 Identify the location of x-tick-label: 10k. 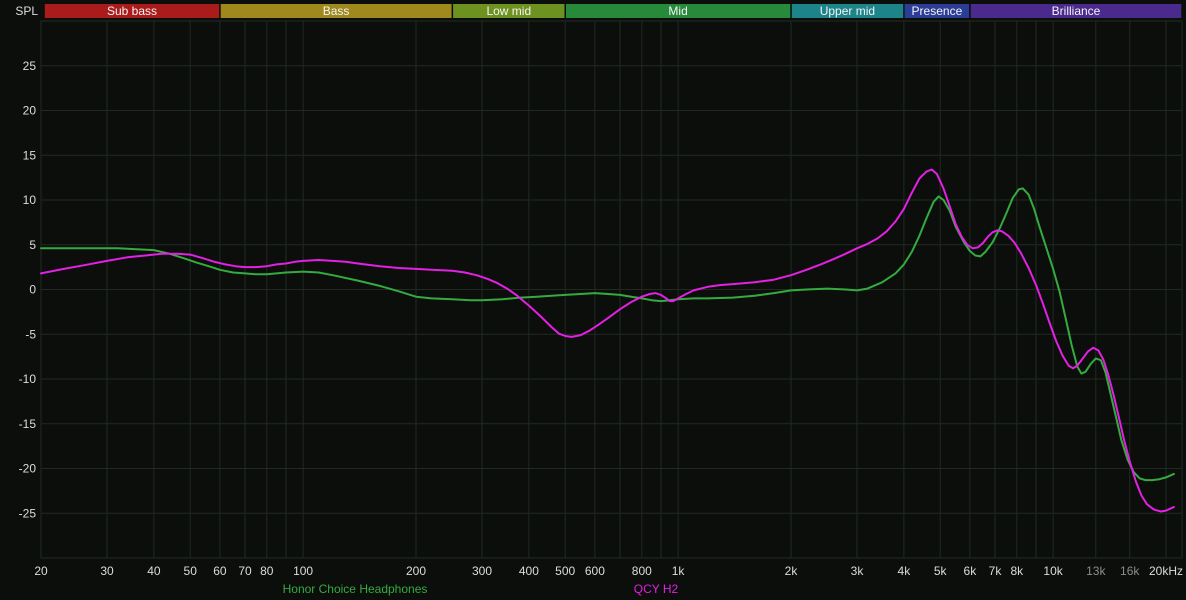
(1053, 571).